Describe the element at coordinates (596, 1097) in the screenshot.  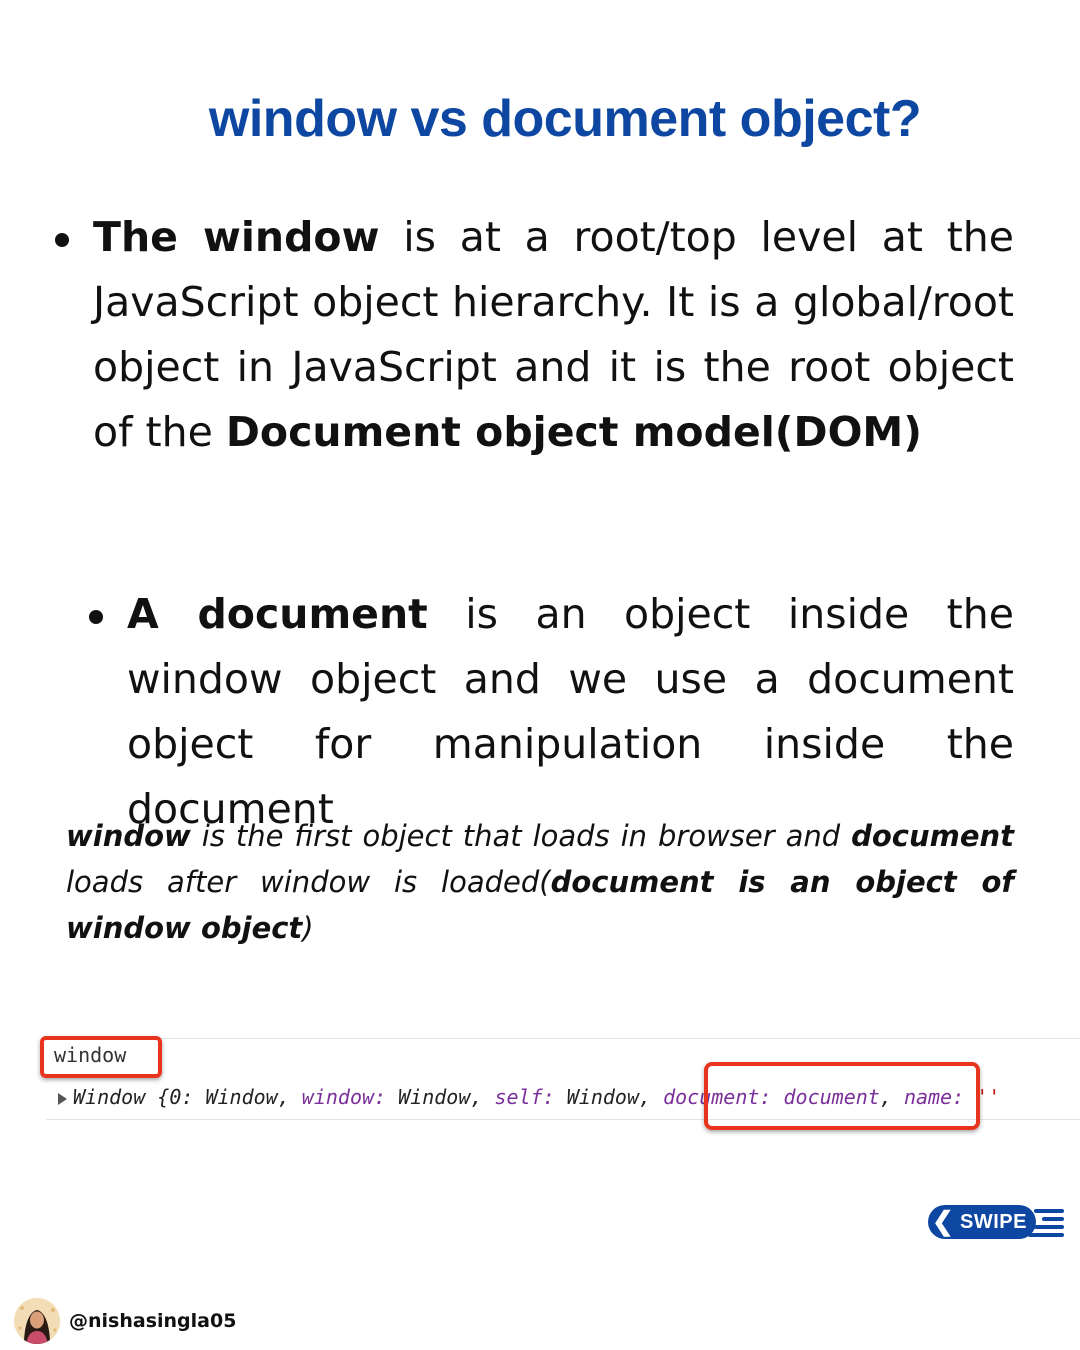
I see `console-val-3: Window` at that location.